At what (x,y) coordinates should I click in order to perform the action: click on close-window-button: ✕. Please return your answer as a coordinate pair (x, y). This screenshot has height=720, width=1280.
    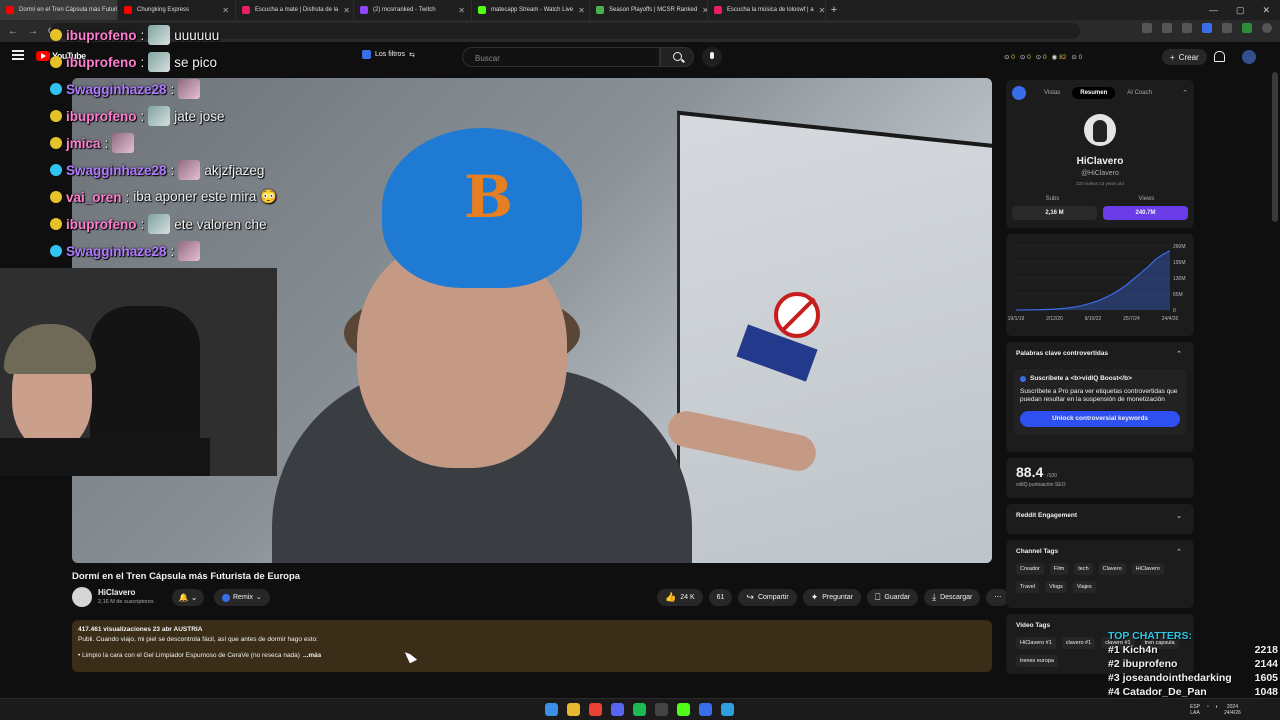
    Looking at the image, I should click on (1266, 10).